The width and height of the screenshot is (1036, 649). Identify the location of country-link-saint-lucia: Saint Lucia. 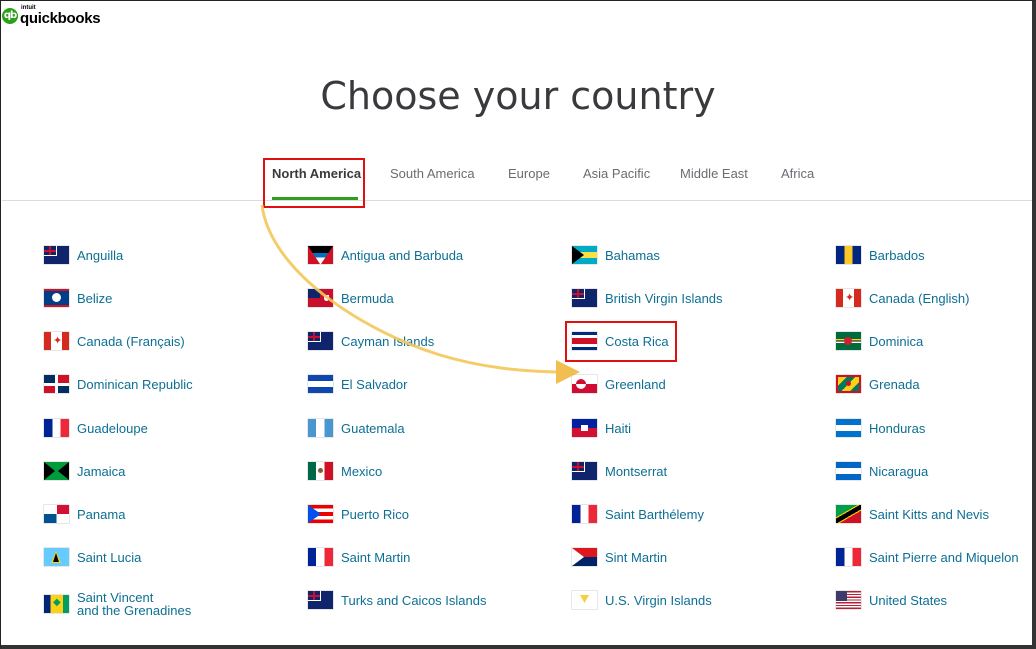
(92, 557).